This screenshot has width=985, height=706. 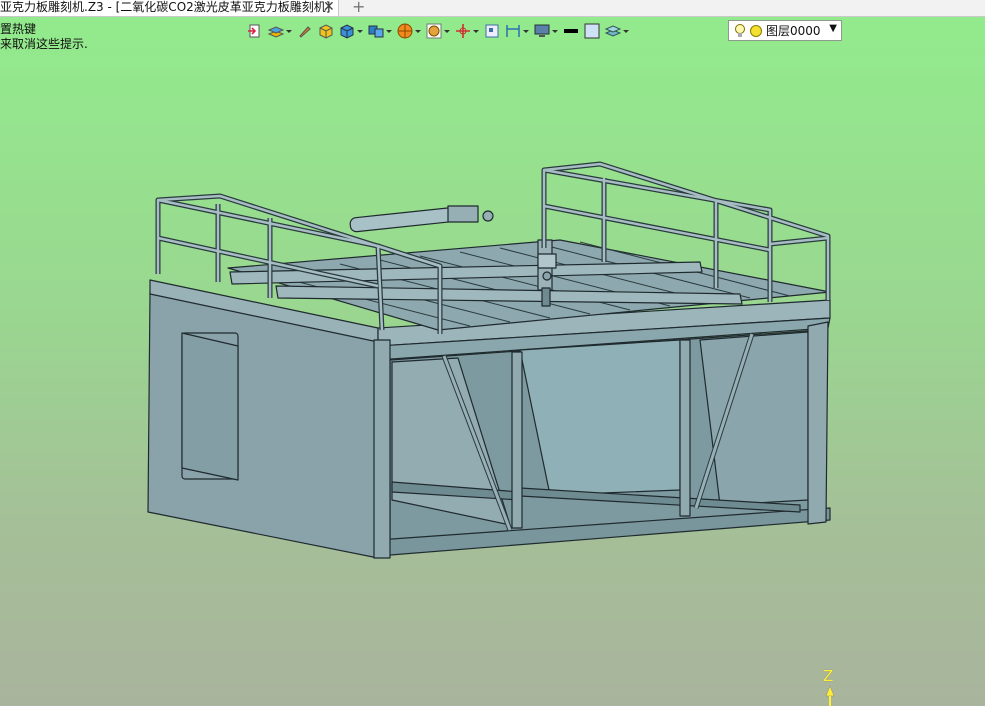 What do you see at coordinates (793, 31) in the screenshot?
I see `layer-name: 图层0000` at bounding box center [793, 31].